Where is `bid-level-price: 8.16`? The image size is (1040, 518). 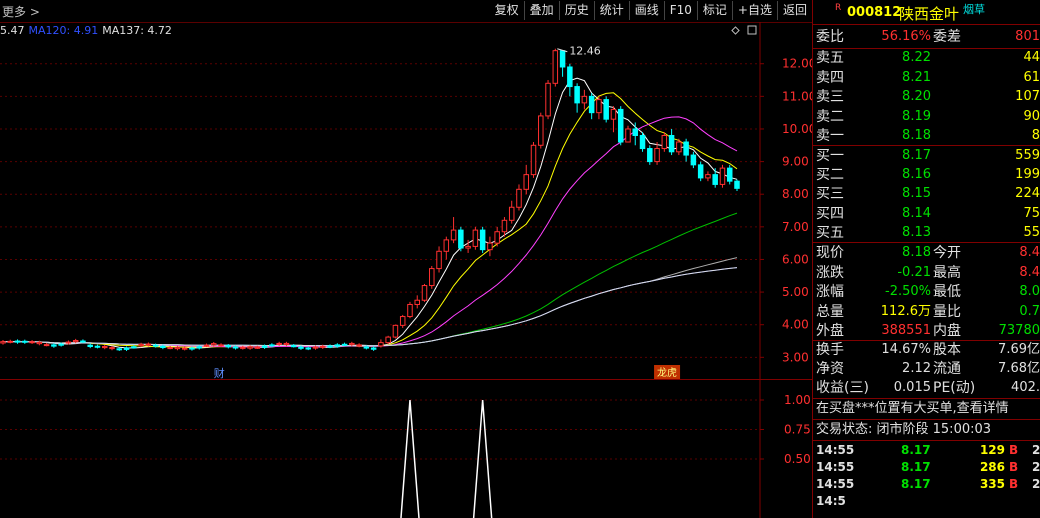 bid-level-price: 8.16 is located at coordinates (916, 175).